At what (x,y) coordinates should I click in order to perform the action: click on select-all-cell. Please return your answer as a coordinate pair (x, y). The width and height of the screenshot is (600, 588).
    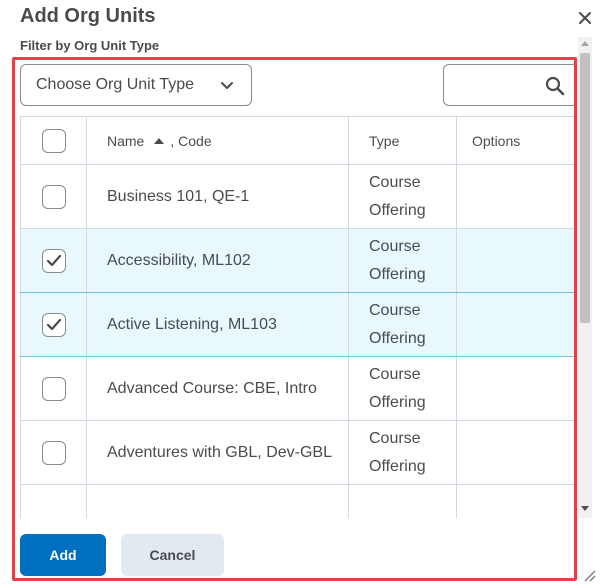
    Looking at the image, I should click on (53, 140).